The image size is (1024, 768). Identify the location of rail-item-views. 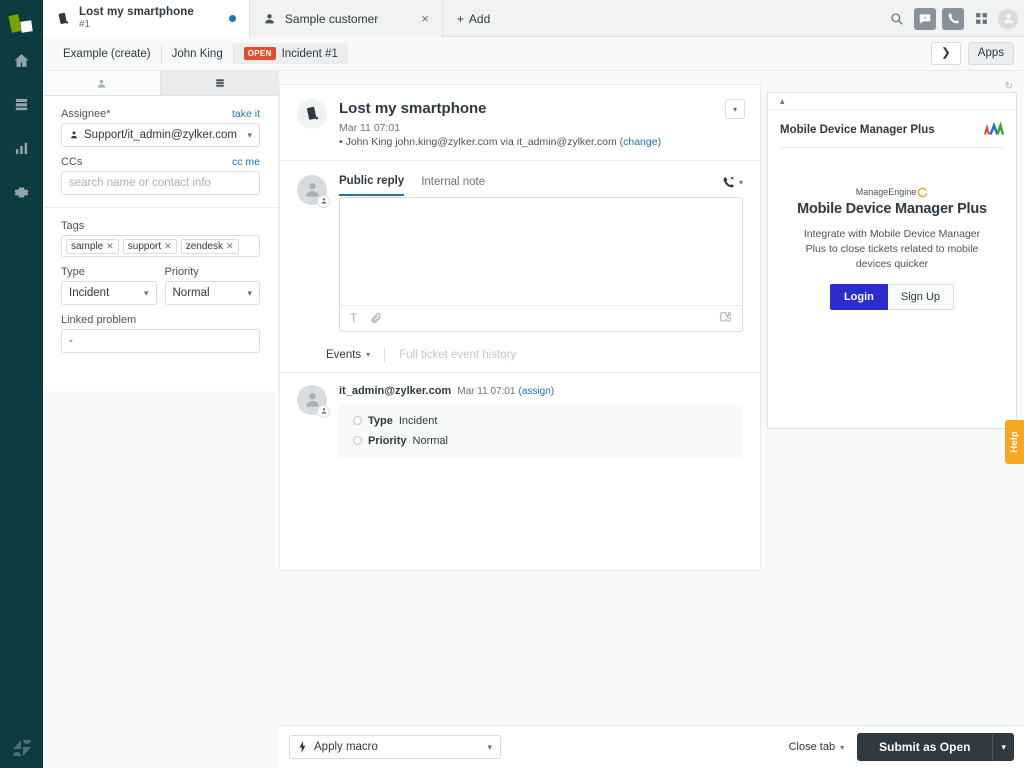
(21, 104).